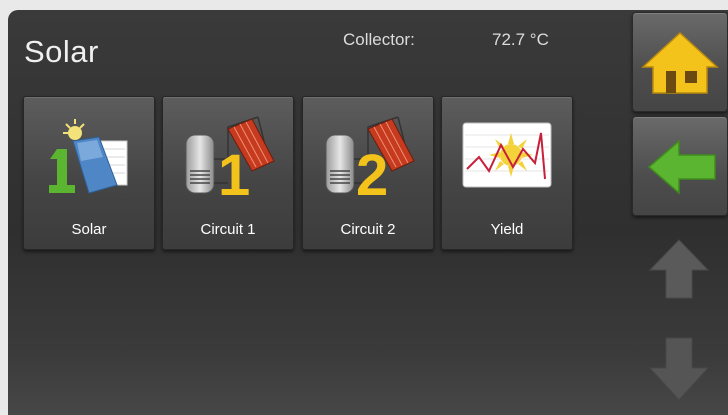 The height and width of the screenshot is (415, 728). I want to click on tile-solar: Solar, so click(89, 173).